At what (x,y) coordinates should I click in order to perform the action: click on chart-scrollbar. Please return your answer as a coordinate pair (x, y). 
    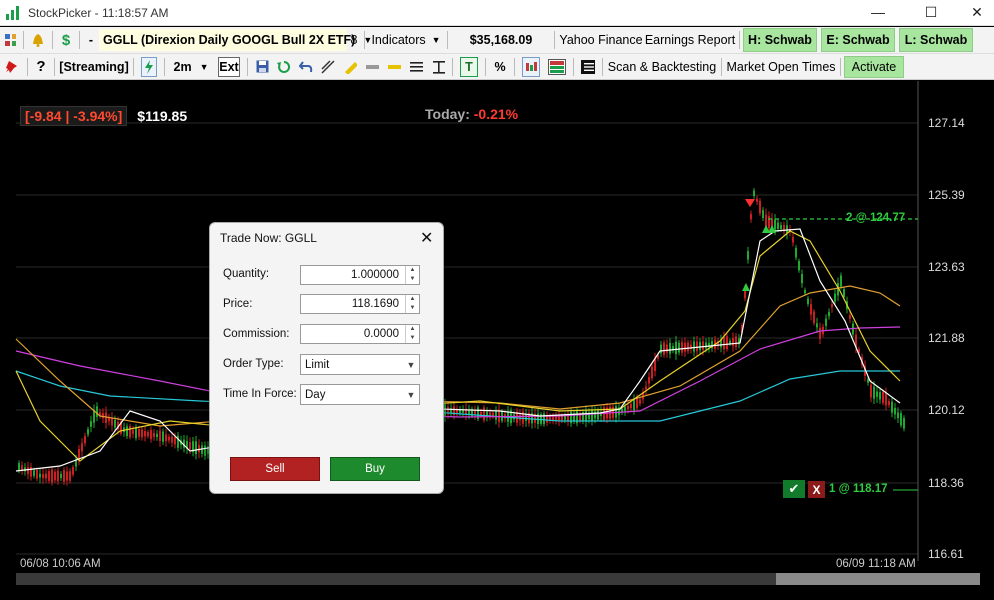
    Looking at the image, I should click on (498, 579).